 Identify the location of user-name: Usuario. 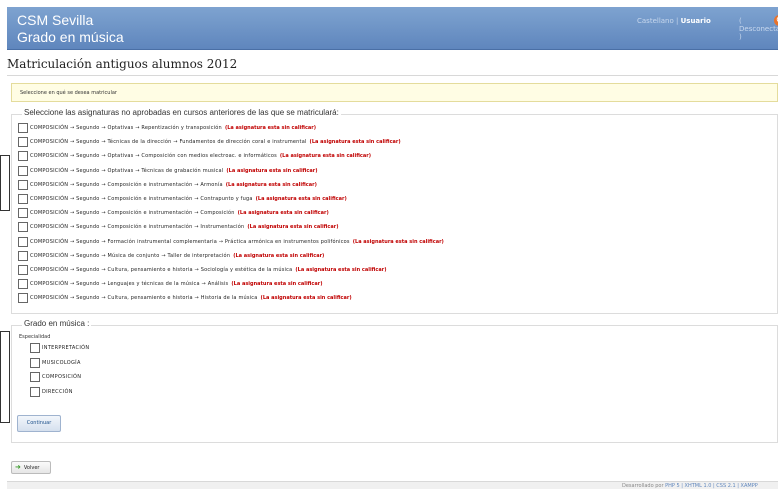
(695, 21).